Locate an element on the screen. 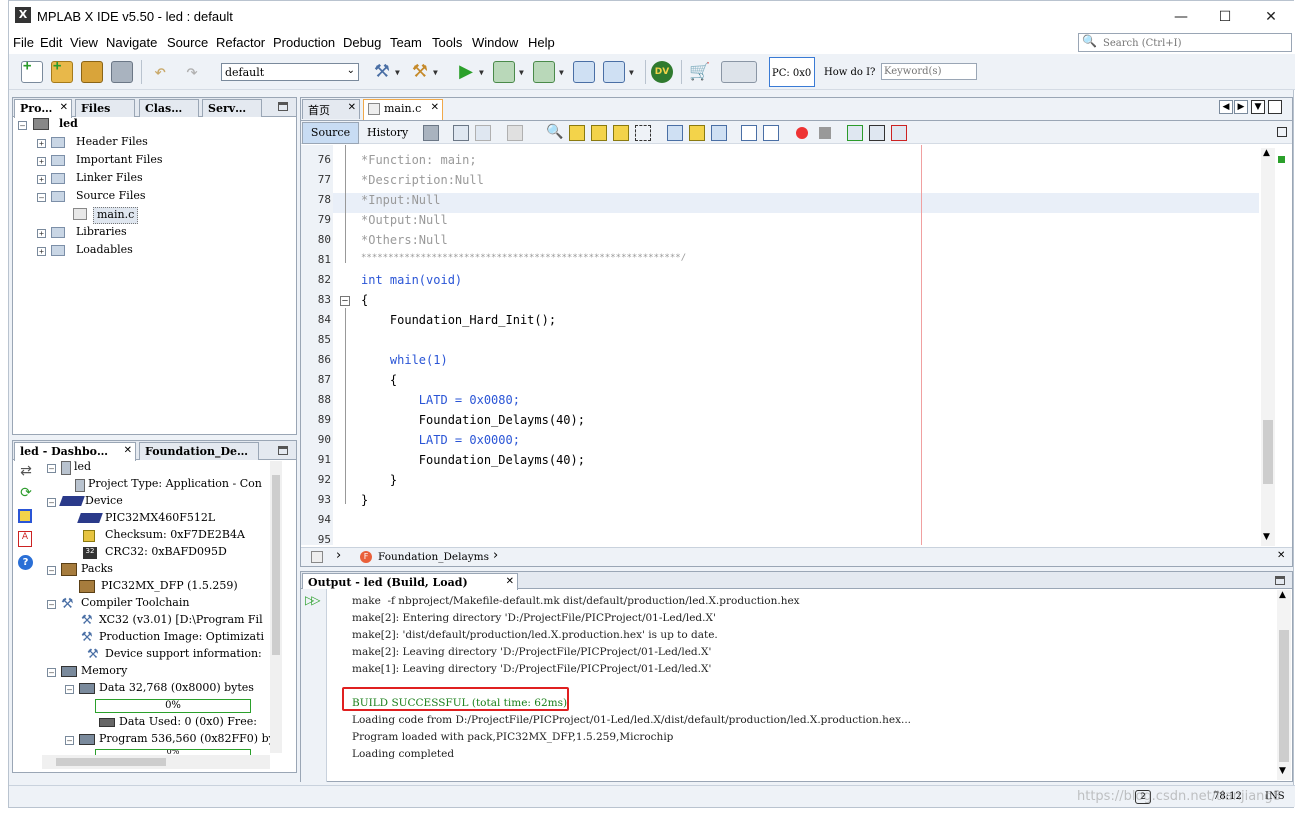 This screenshot has height=814, width=1301. program-device-icon is located at coordinates (504, 72).